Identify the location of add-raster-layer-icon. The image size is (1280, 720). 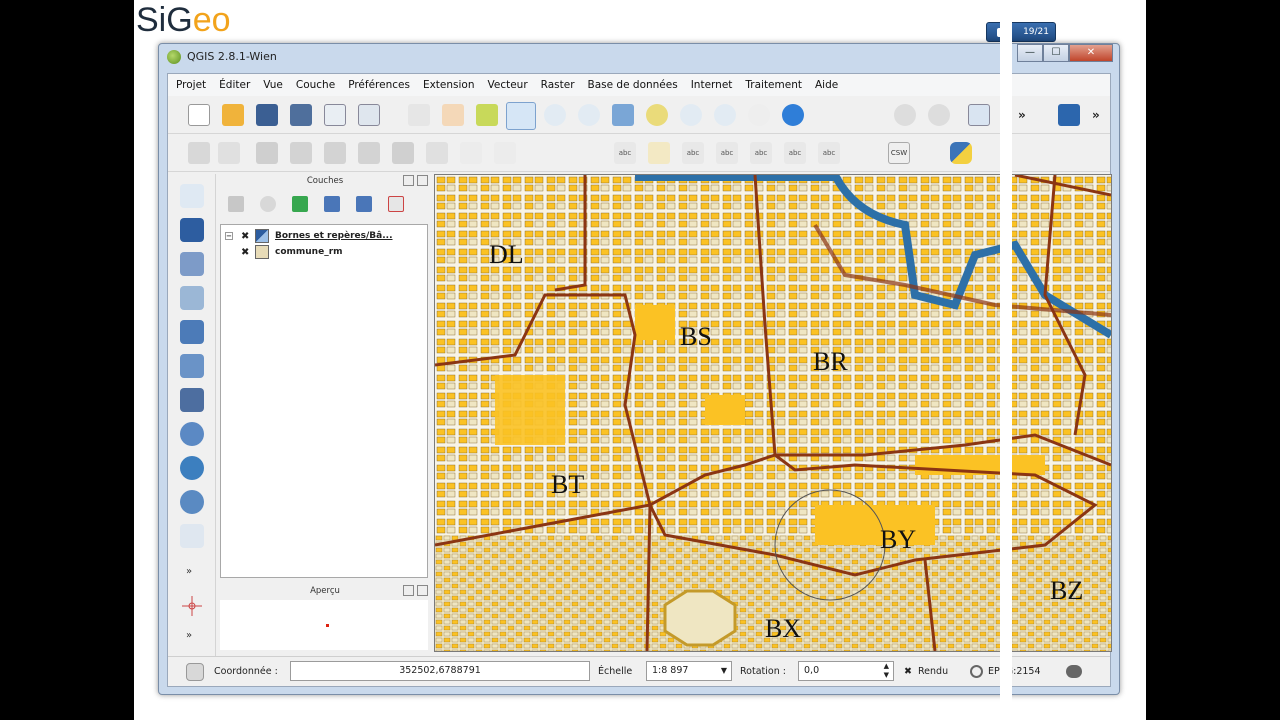
(192, 230).